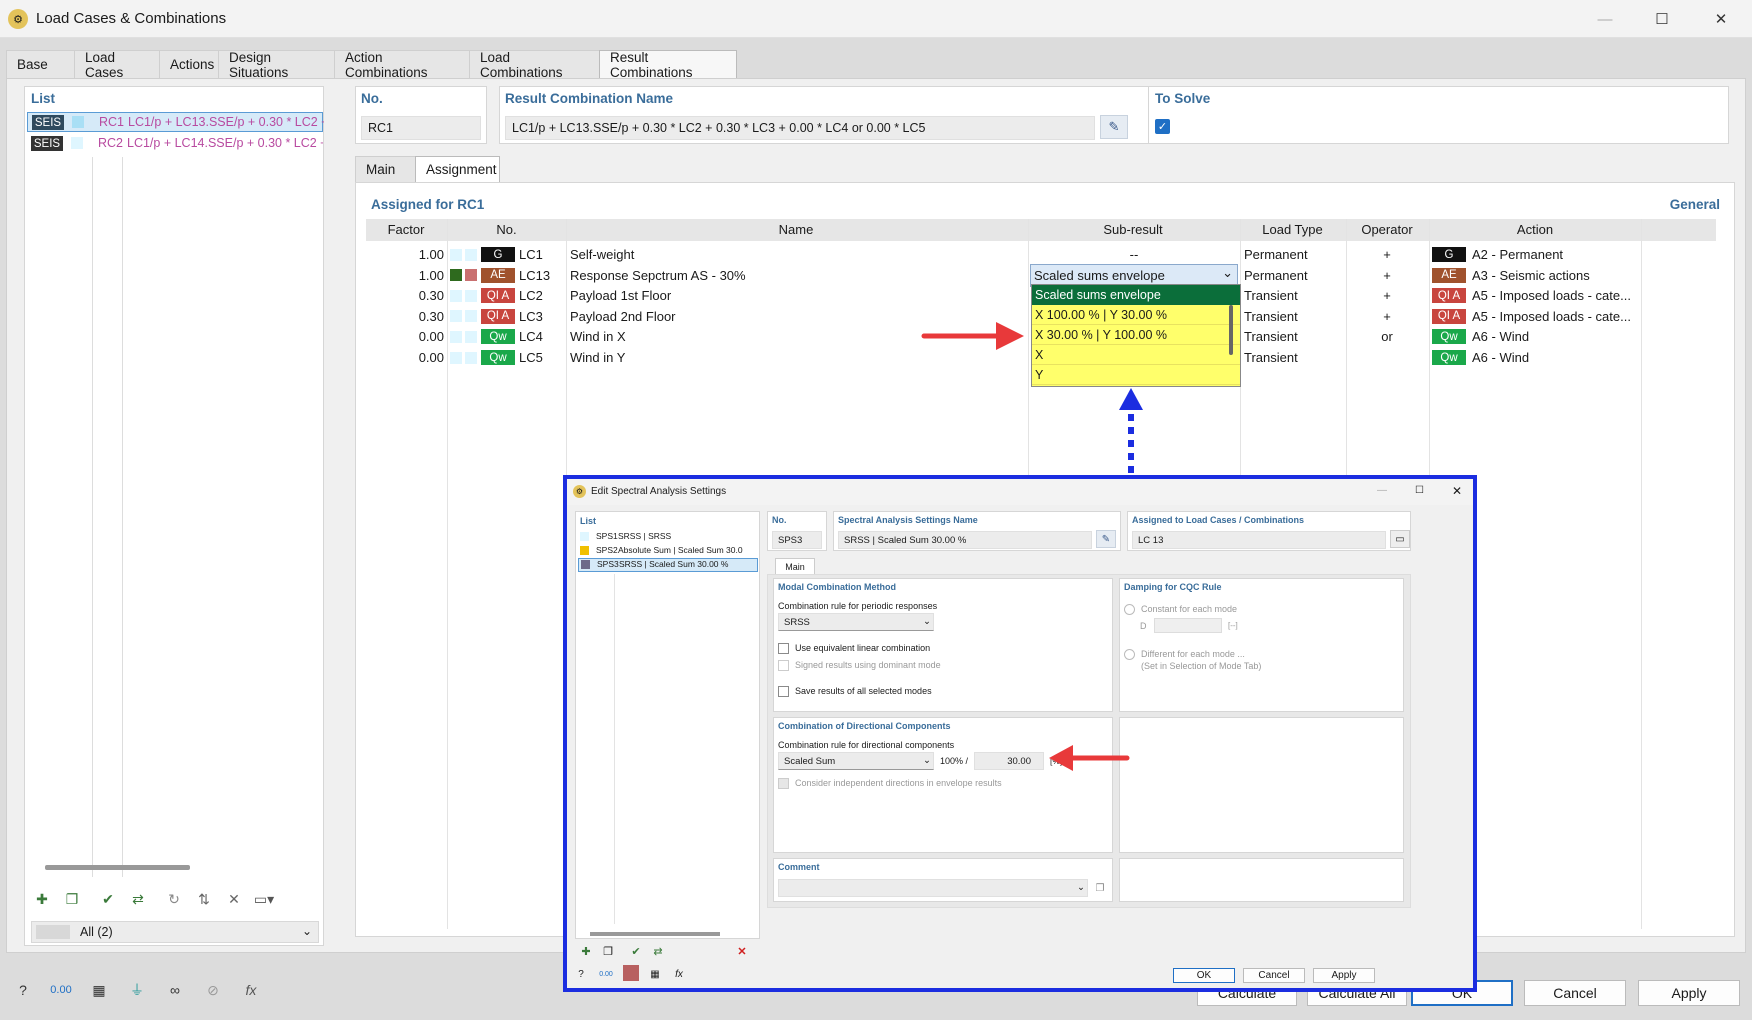 This screenshot has width=1752, height=1020. What do you see at coordinates (810, 761) in the screenshot?
I see `directional-rule-value: Scaled Sum` at bounding box center [810, 761].